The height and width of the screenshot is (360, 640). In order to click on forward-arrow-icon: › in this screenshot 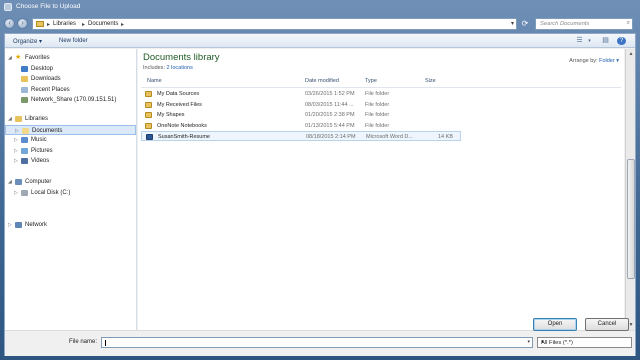, I will do `click(22, 23)`.